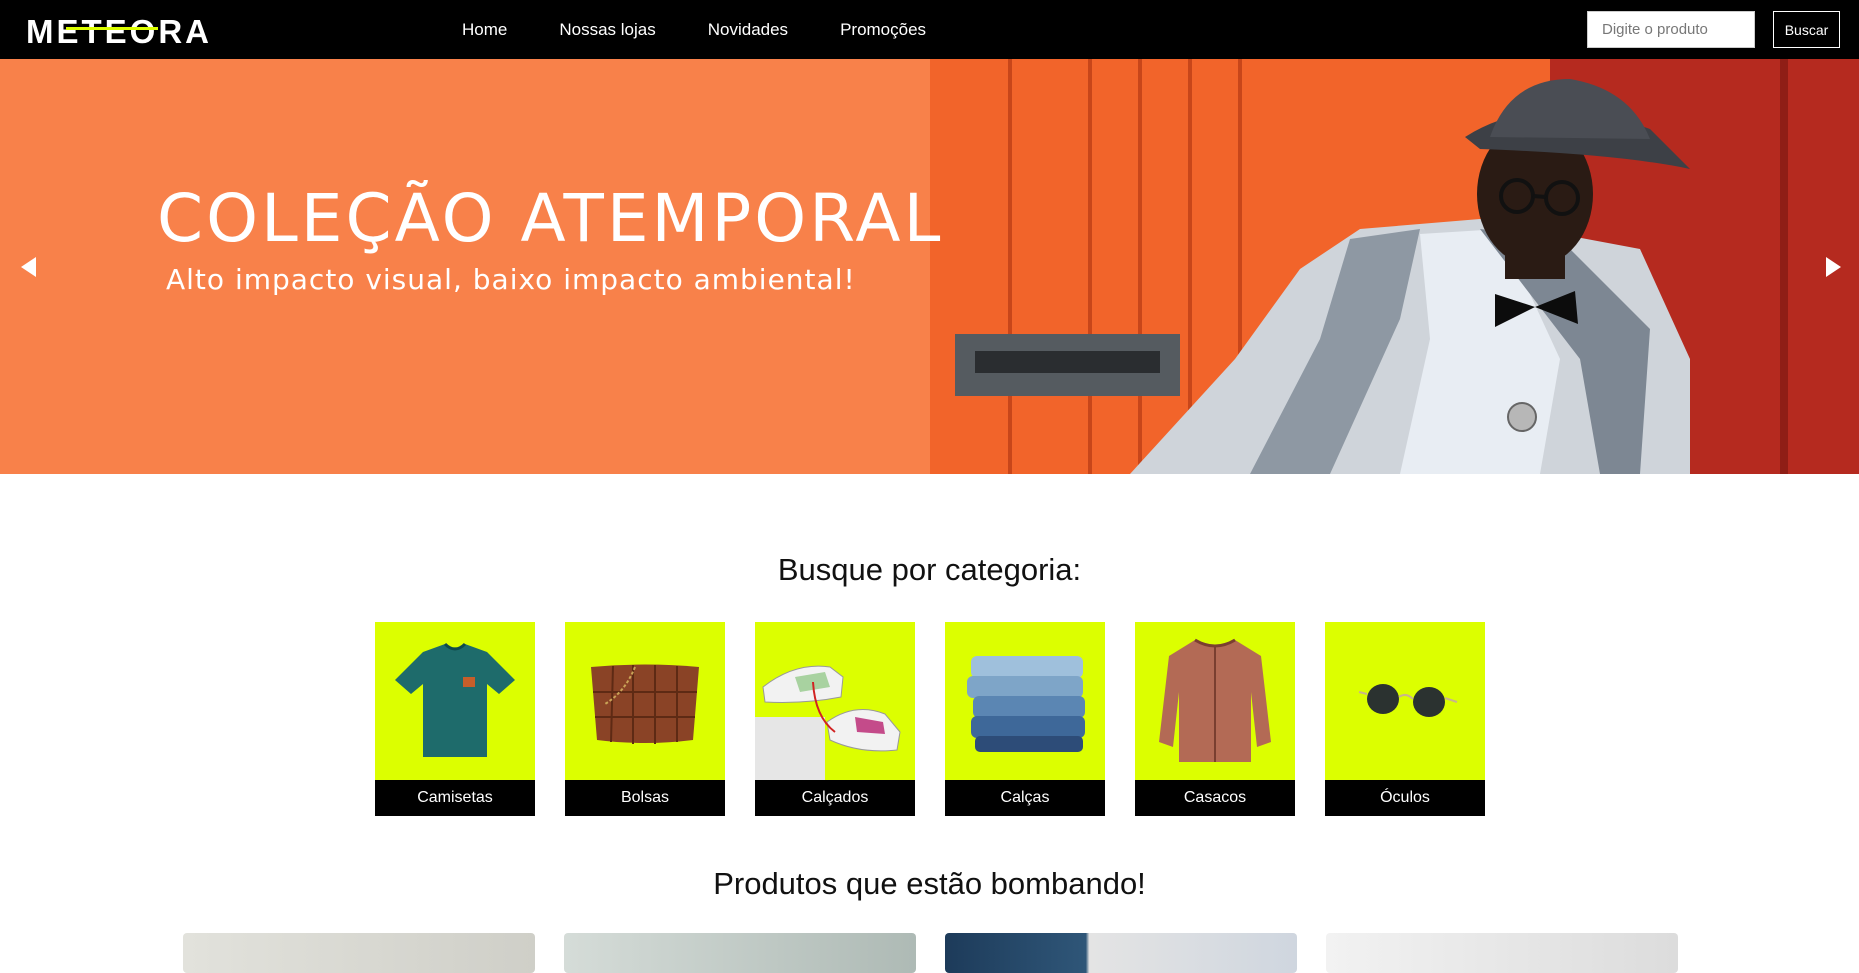 This screenshot has width=1859, height=973. What do you see at coordinates (1405, 719) in the screenshot?
I see `category-oculos: Óculos` at bounding box center [1405, 719].